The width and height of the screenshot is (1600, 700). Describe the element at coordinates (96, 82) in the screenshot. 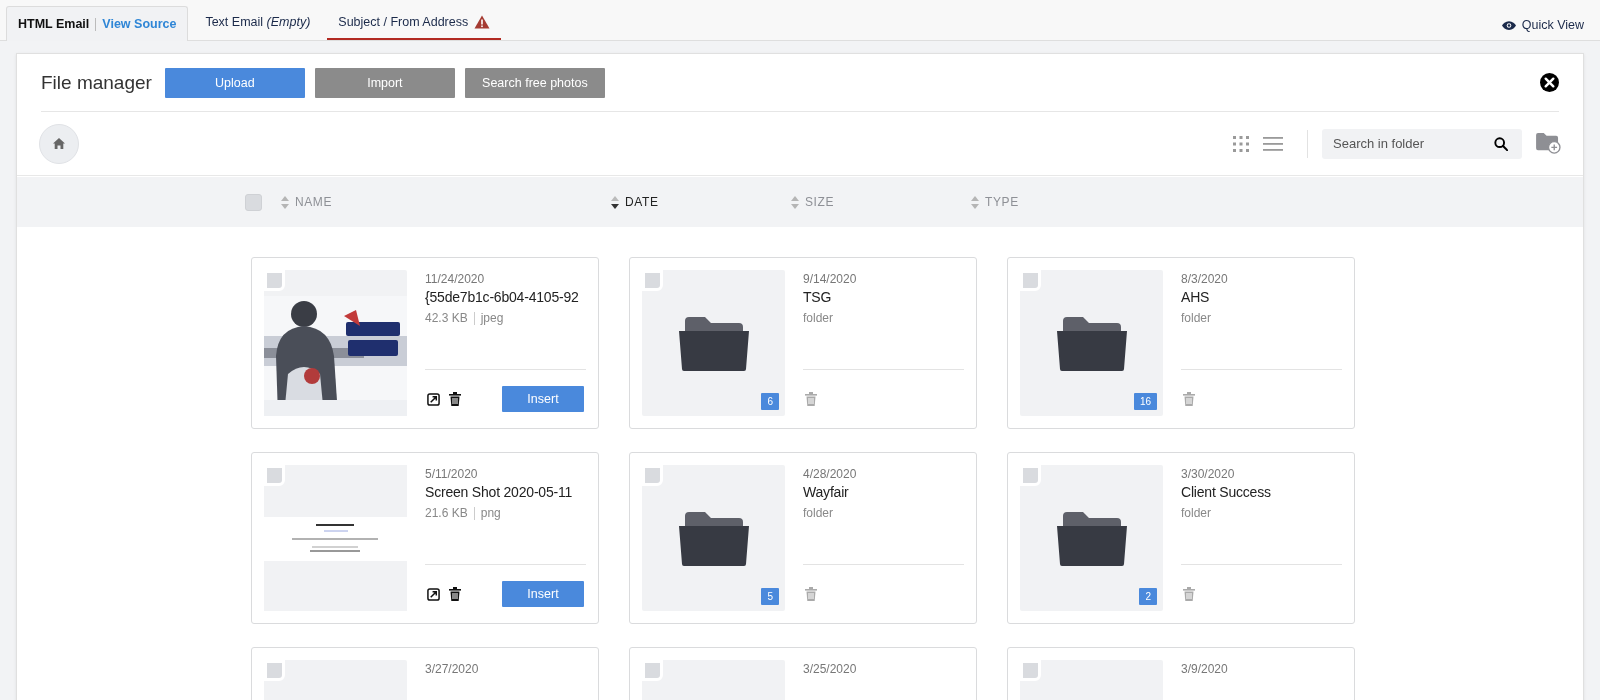

I see `panel-title: File manager` at that location.